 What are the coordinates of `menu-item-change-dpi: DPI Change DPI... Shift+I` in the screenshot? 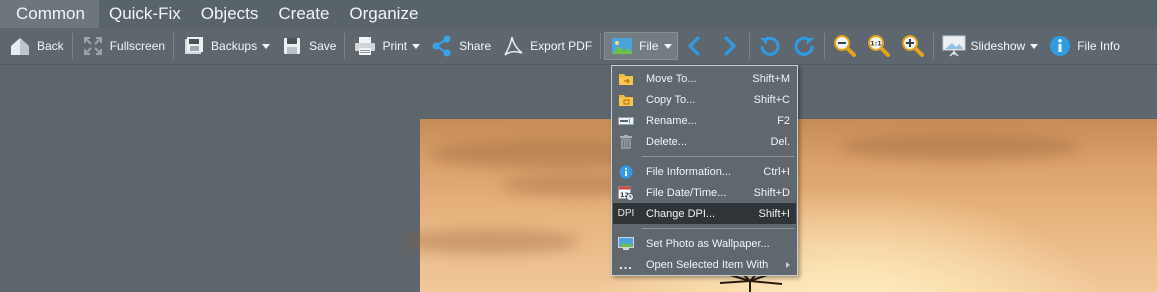 It's located at (704, 213).